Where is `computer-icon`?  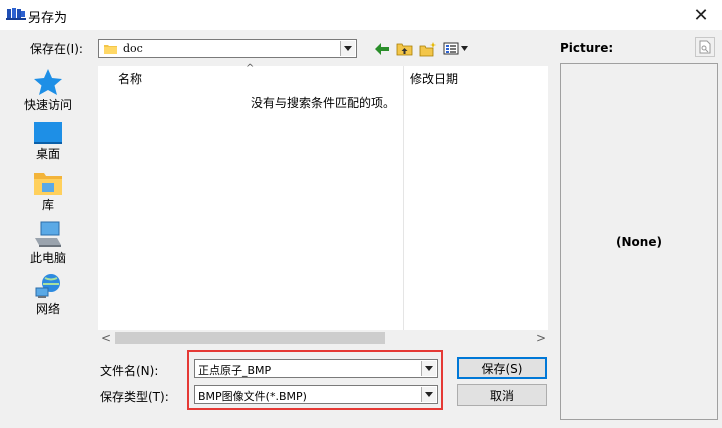 computer-icon is located at coordinates (48, 234).